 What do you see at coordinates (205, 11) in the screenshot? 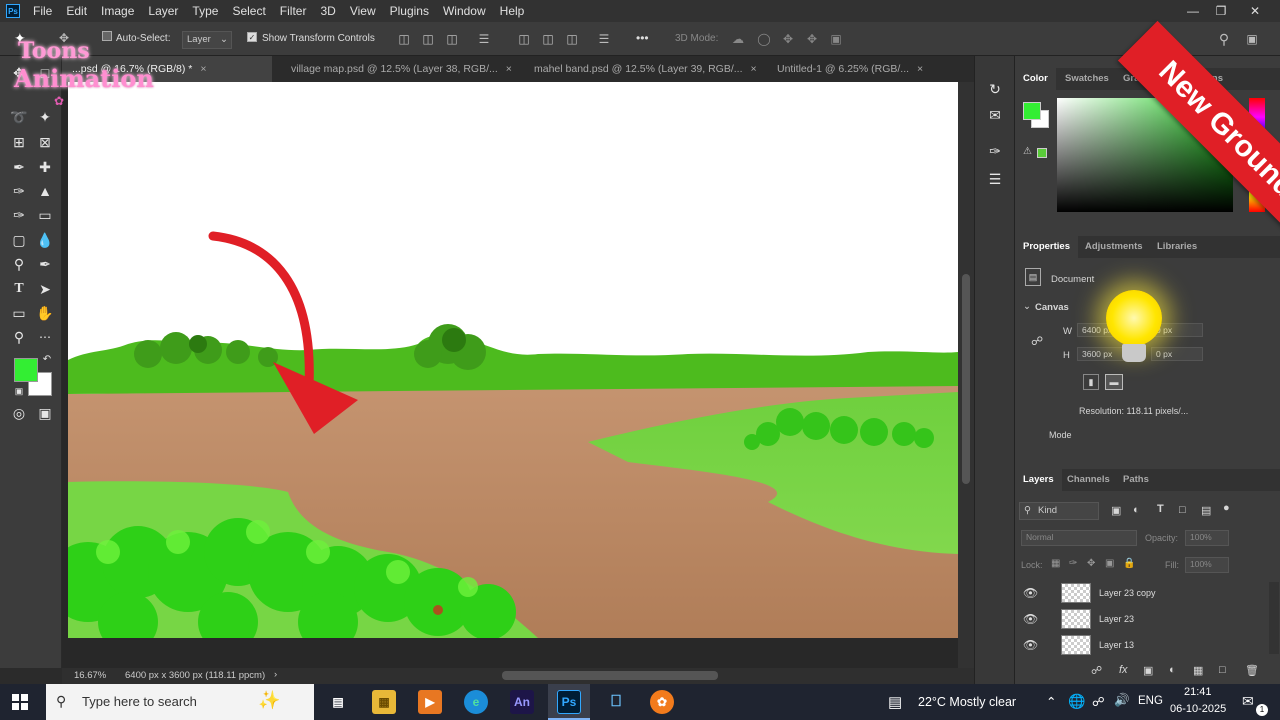
I see `menu-type: Type` at bounding box center [205, 11].